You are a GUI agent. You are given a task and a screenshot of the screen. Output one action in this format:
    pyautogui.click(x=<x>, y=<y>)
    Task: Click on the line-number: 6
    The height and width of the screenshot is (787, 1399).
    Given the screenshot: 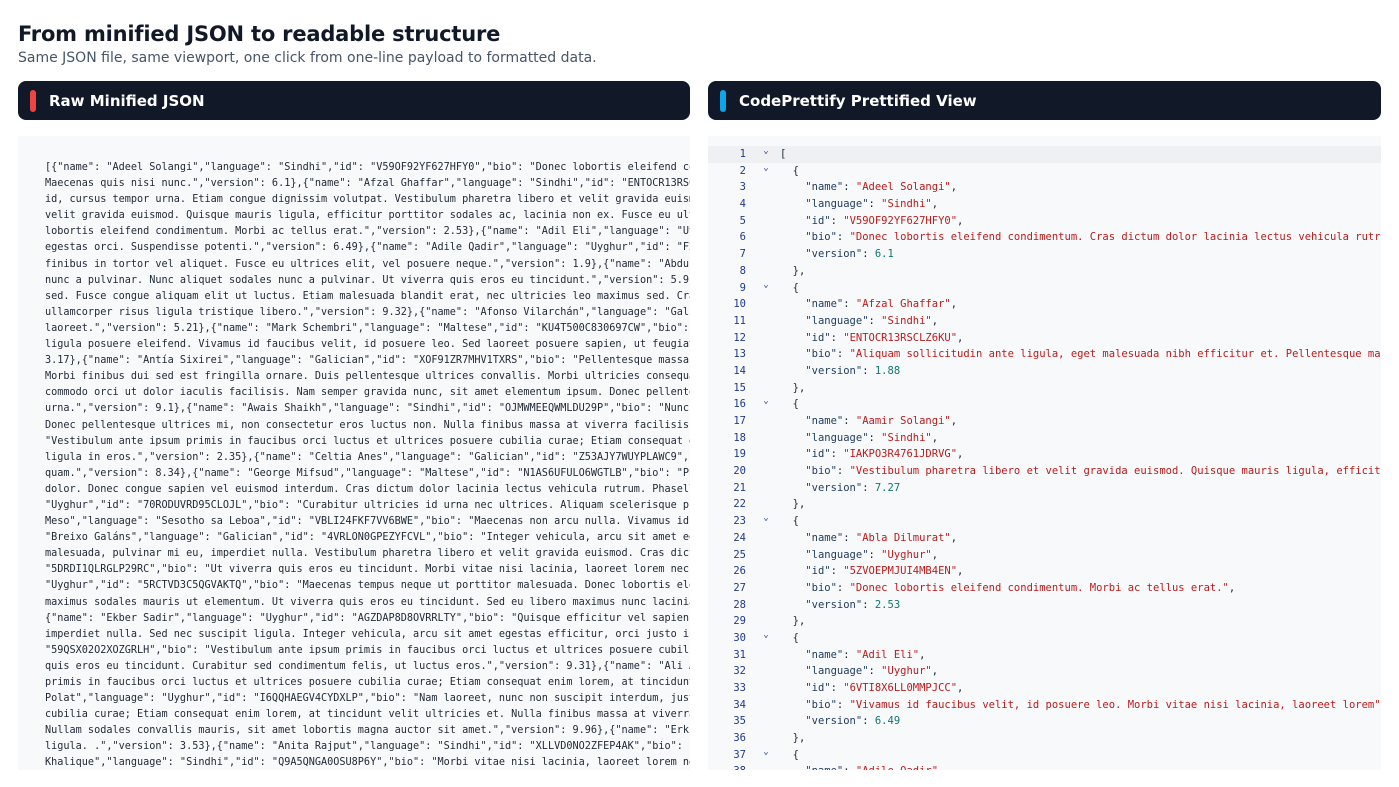 What is the action you would take?
    pyautogui.click(x=742, y=237)
    